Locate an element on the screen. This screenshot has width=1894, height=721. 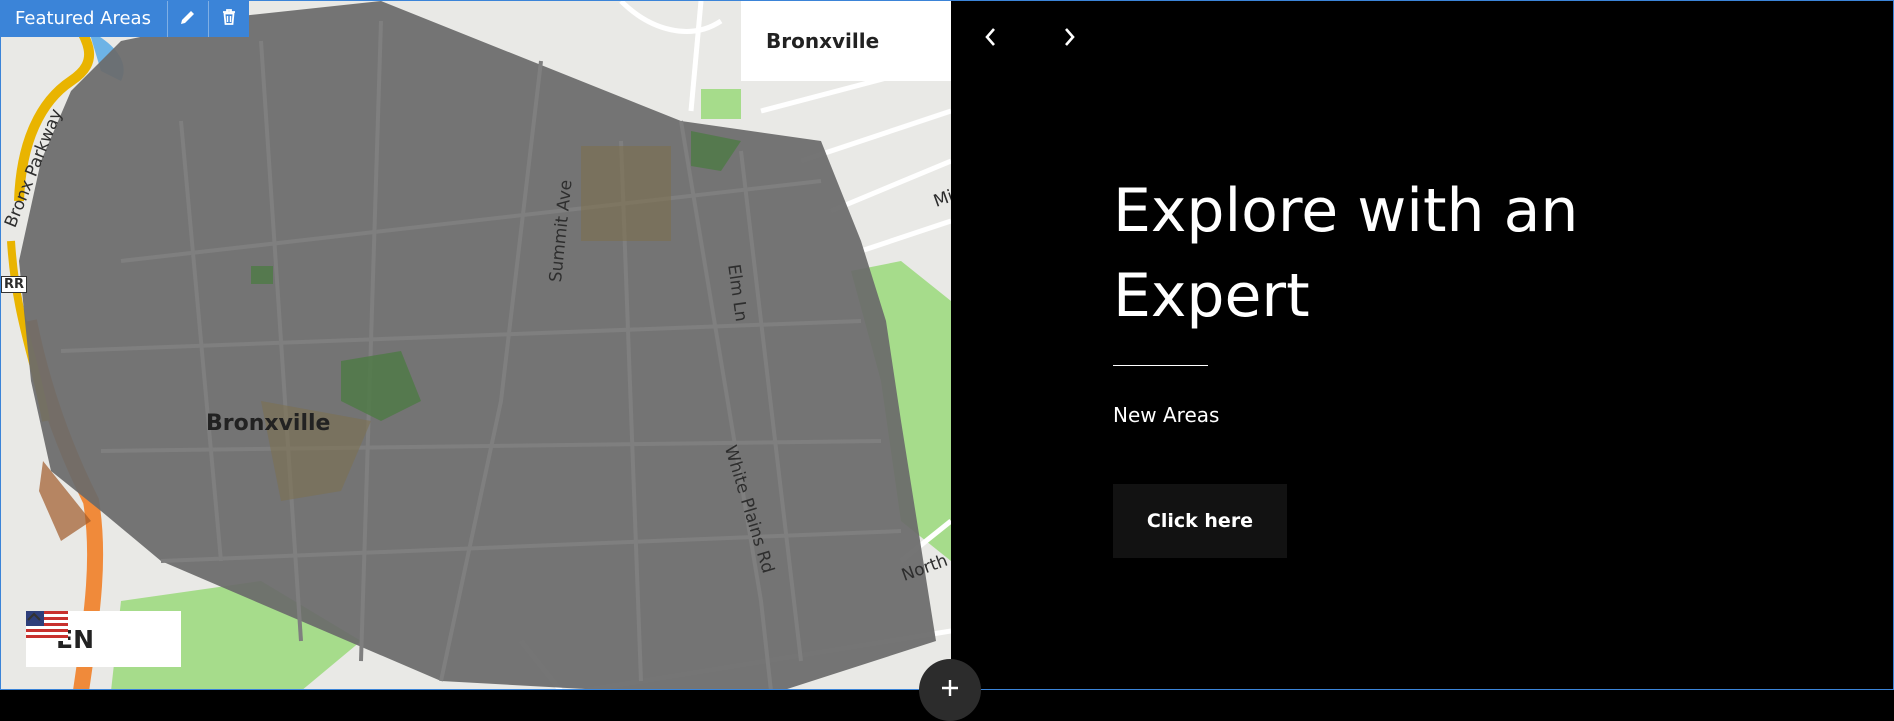
trash-icon is located at coordinates (229, 19).